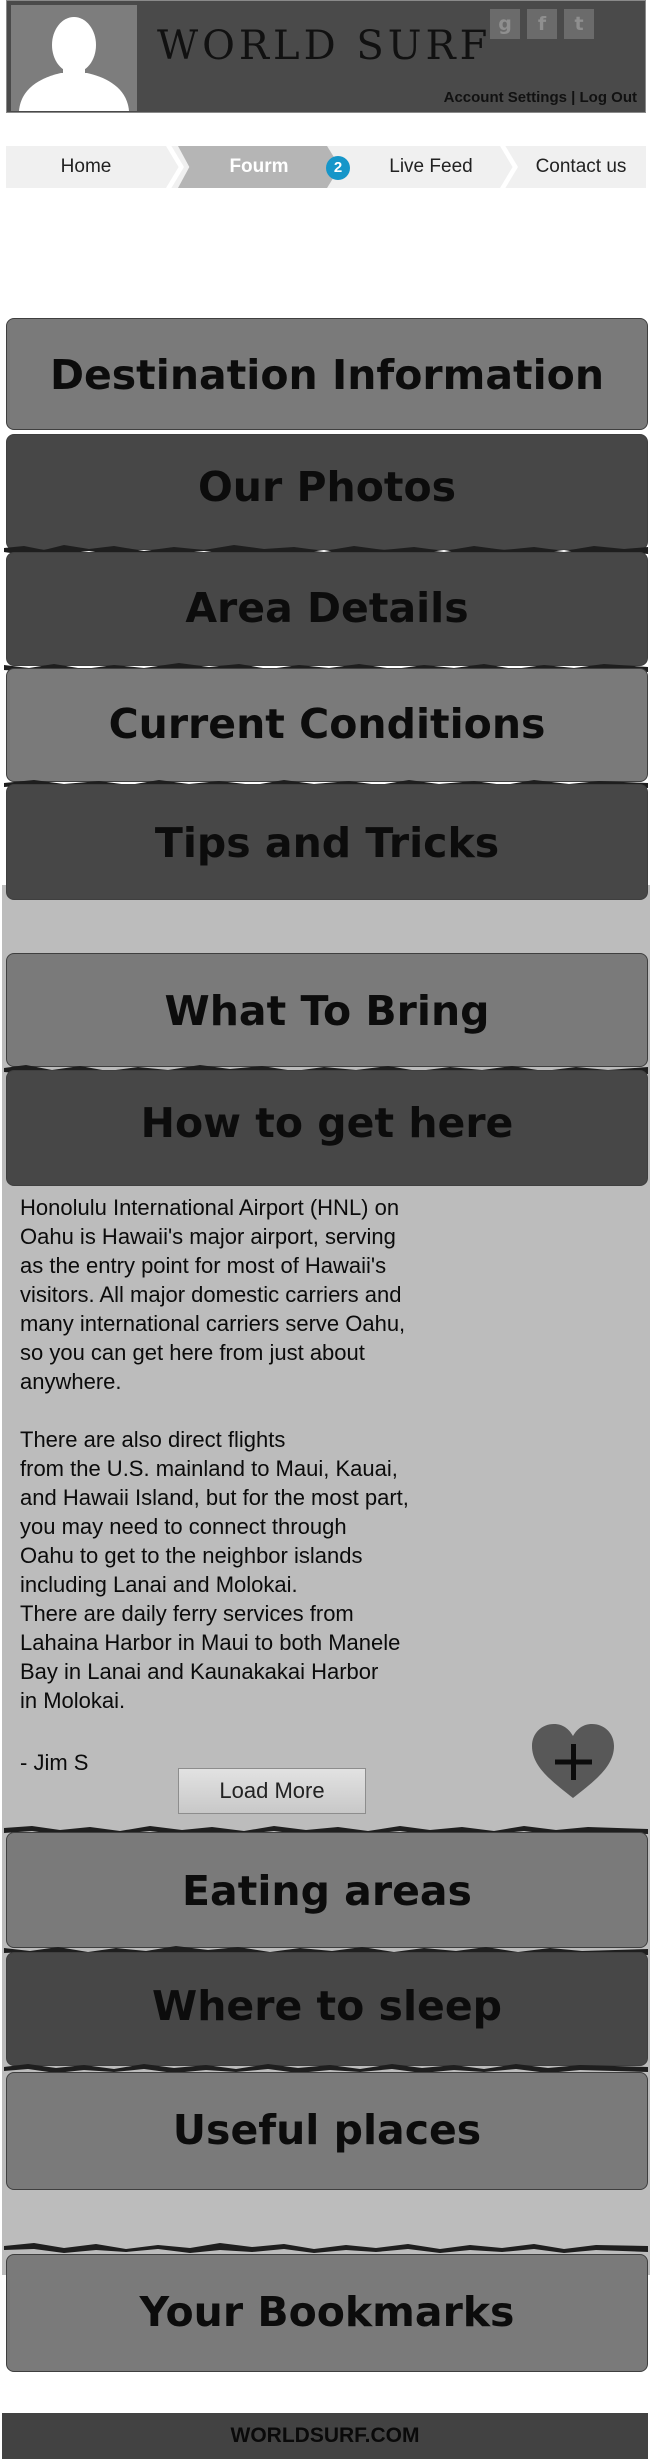  I want to click on section-title: Area Details, so click(327, 608).